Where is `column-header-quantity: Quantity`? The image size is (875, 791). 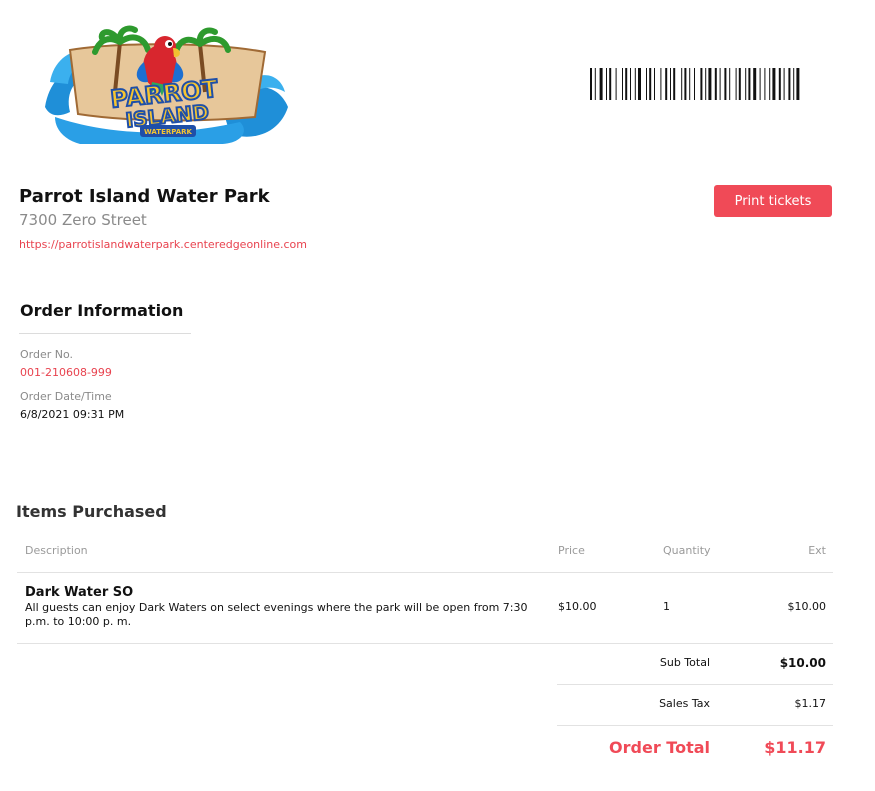 column-header-quantity: Quantity is located at coordinates (687, 550).